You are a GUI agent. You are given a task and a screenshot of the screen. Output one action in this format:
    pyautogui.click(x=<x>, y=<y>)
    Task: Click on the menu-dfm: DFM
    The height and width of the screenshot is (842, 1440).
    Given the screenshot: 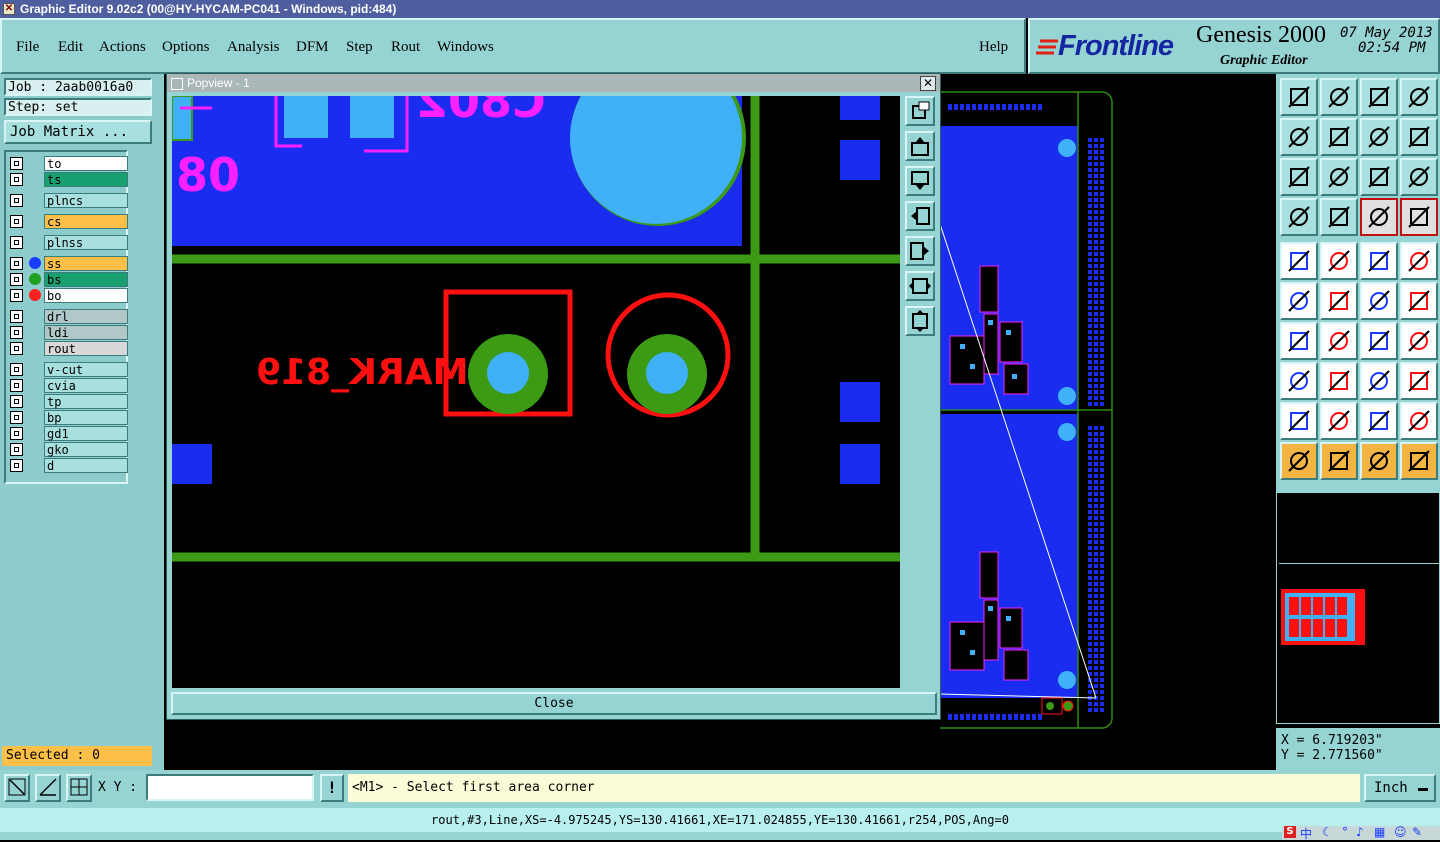 What is the action you would take?
    pyautogui.click(x=312, y=47)
    